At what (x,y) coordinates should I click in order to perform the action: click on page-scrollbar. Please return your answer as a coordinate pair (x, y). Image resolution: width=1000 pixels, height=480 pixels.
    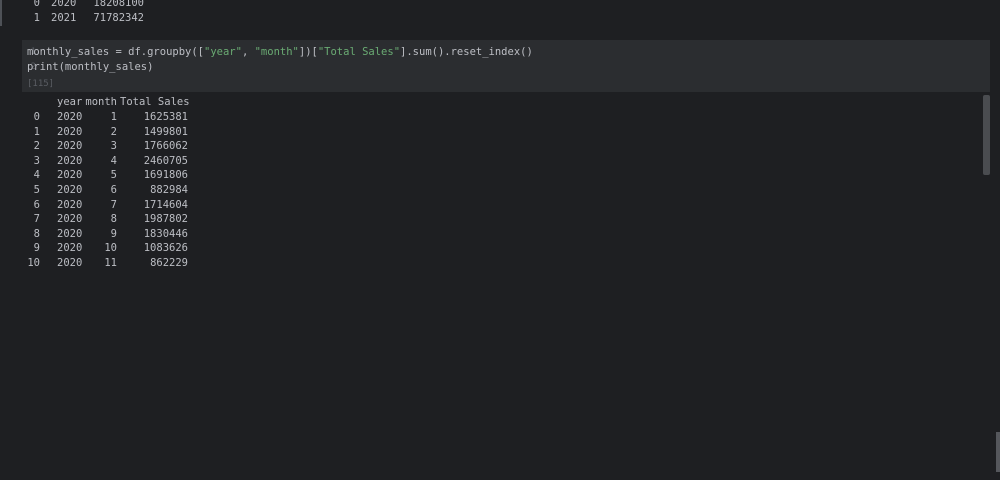
    Looking at the image, I should click on (998, 452).